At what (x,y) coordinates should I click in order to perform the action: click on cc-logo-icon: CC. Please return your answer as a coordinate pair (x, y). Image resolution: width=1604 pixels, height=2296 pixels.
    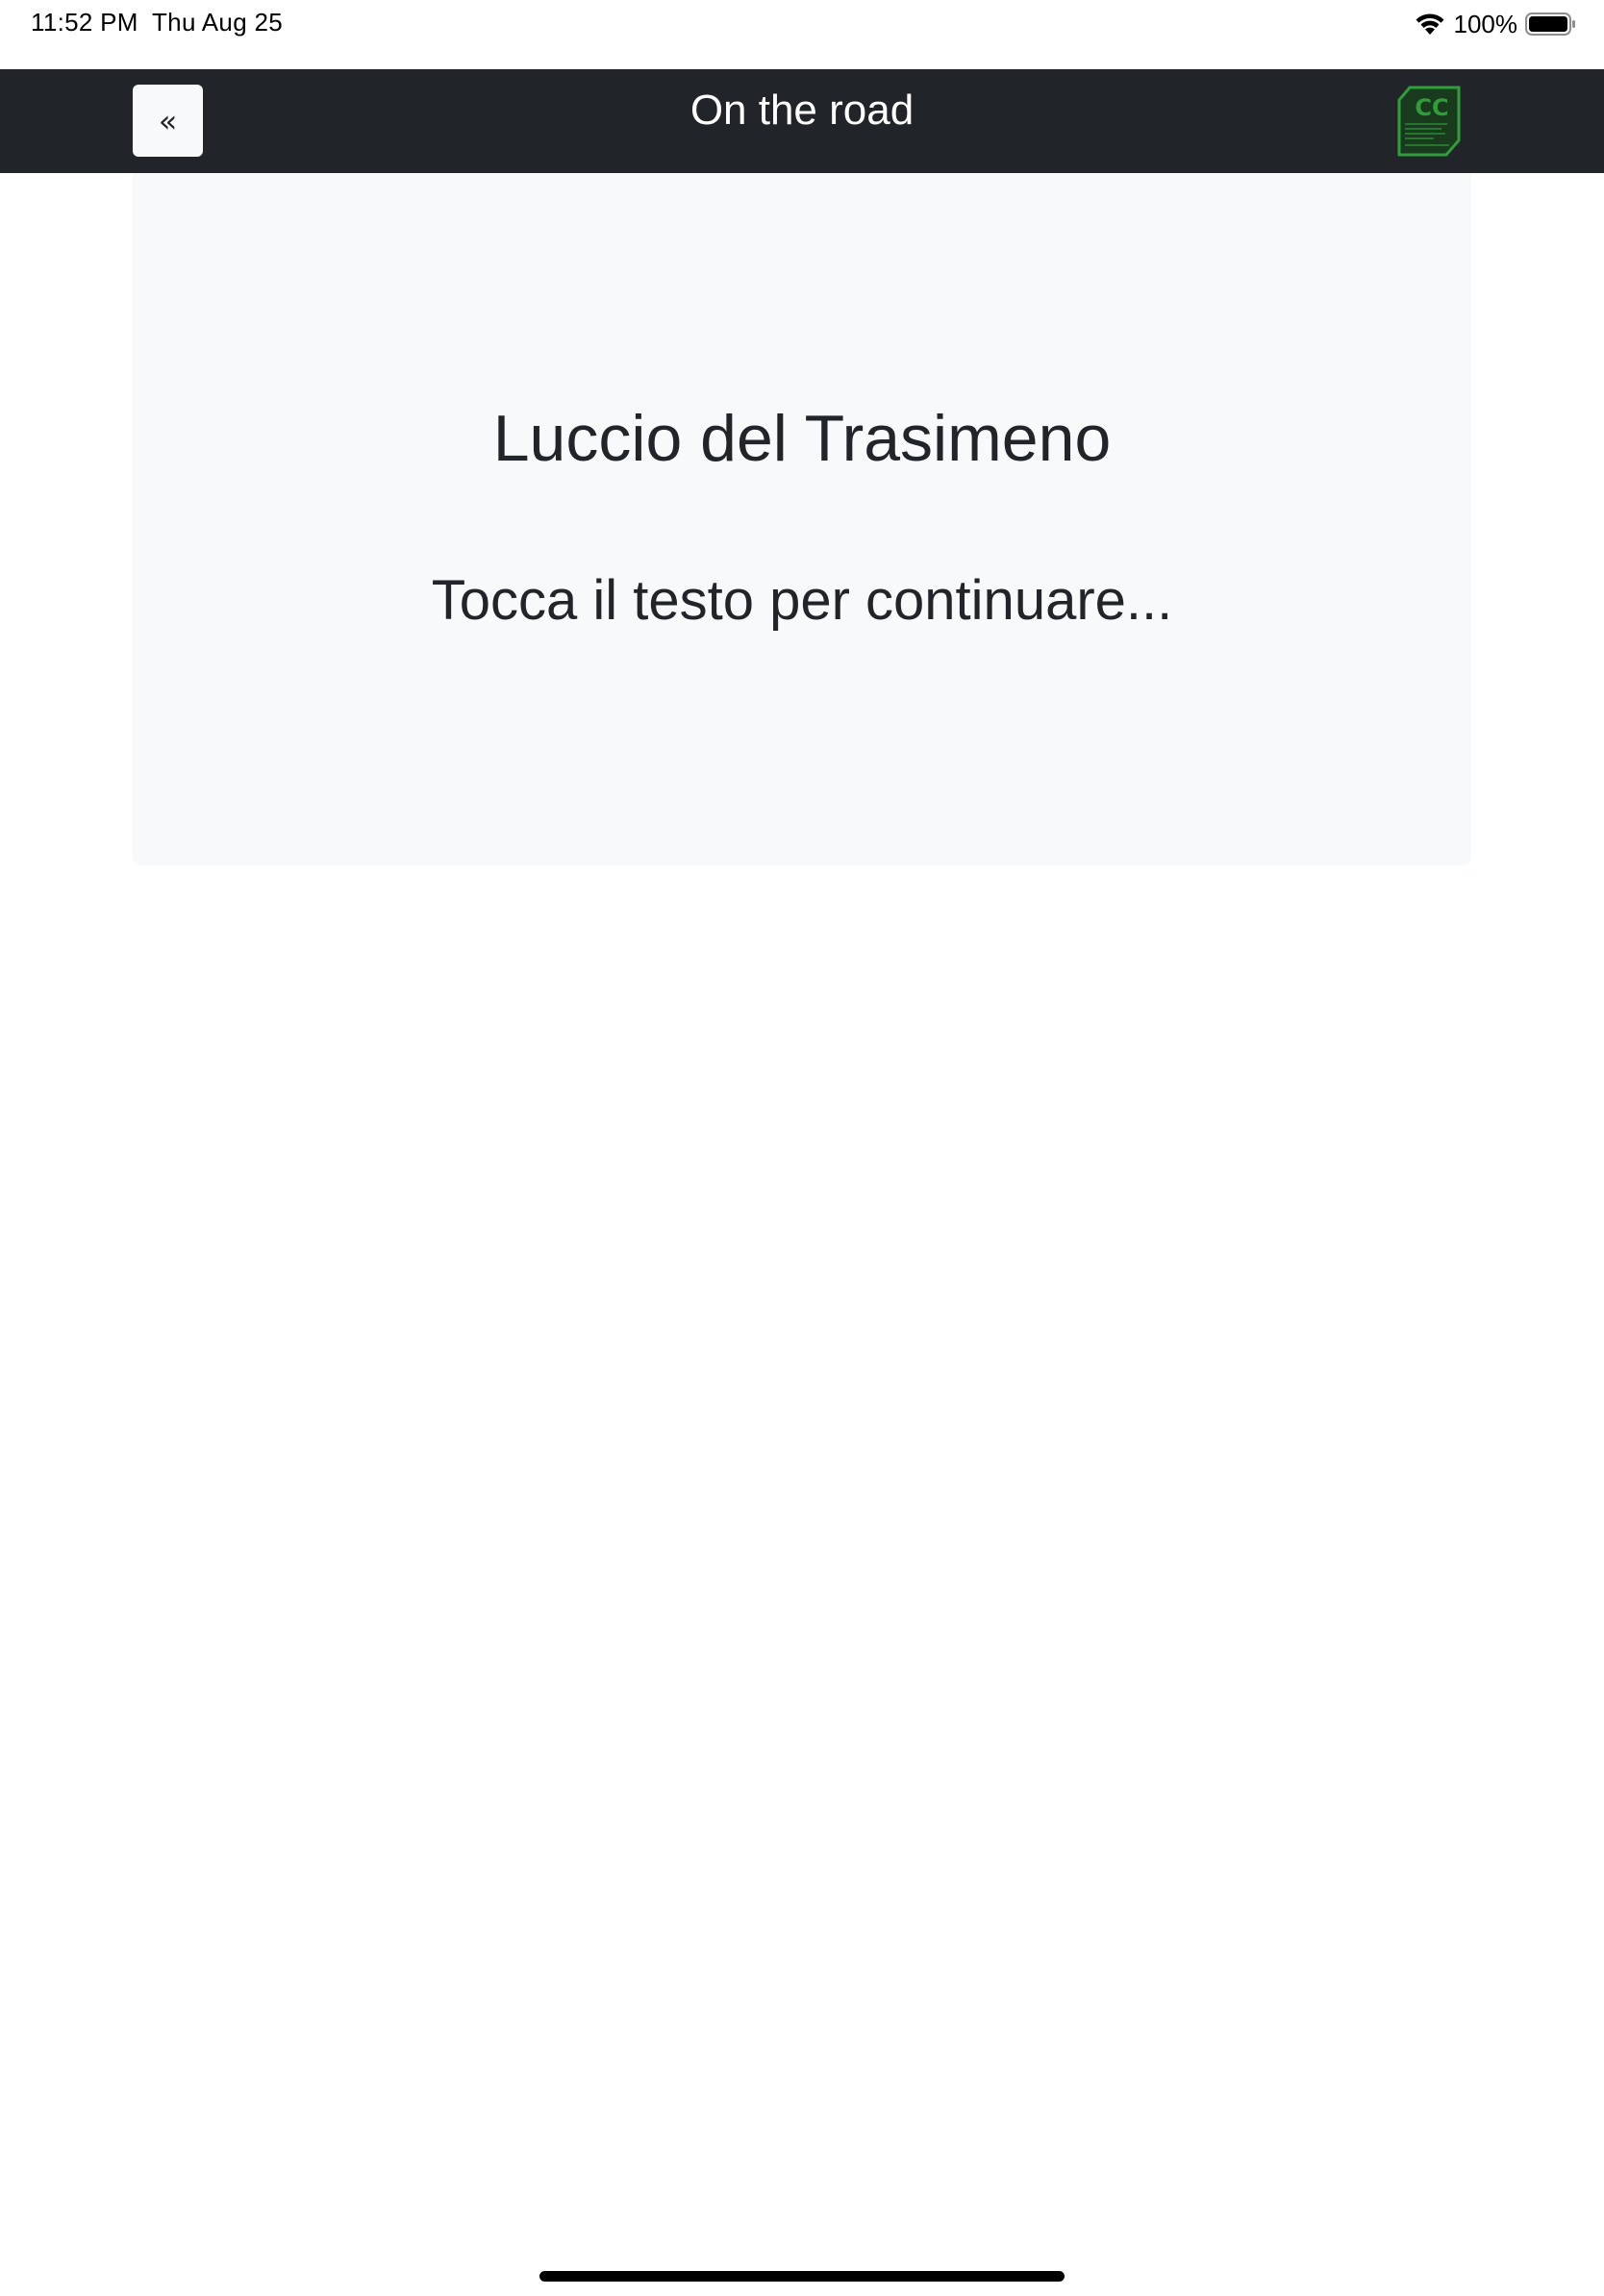
    Looking at the image, I should click on (1429, 121).